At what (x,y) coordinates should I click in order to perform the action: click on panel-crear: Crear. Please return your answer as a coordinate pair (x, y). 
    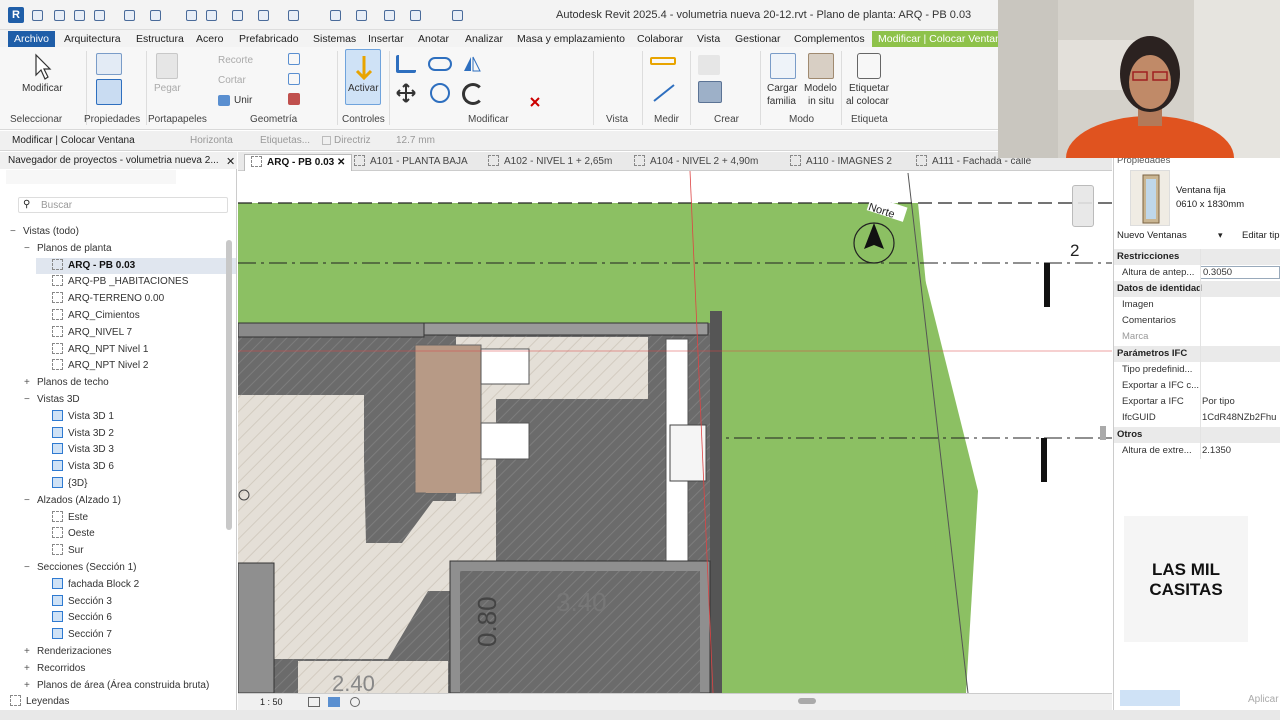
    Looking at the image, I should click on (726, 119).